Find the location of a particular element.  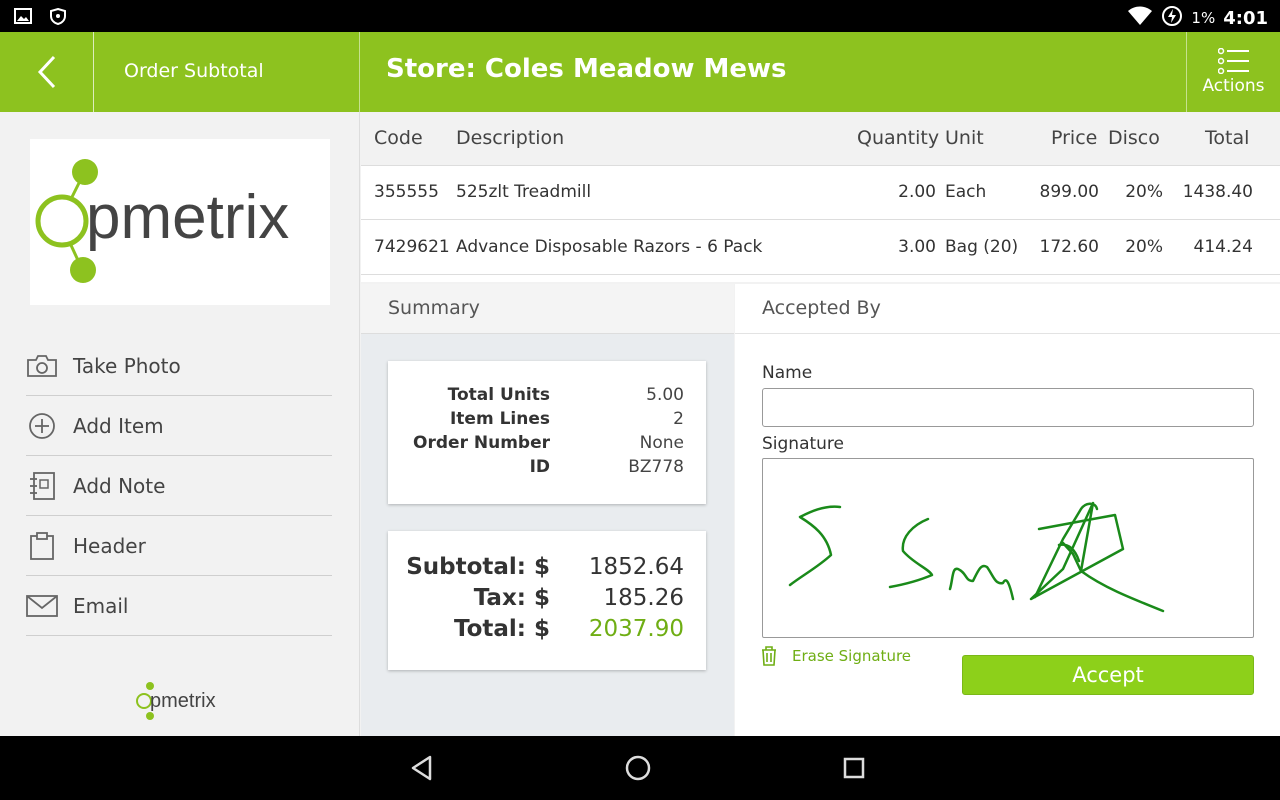

accepted-by-title: Accepted By is located at coordinates (821, 308).